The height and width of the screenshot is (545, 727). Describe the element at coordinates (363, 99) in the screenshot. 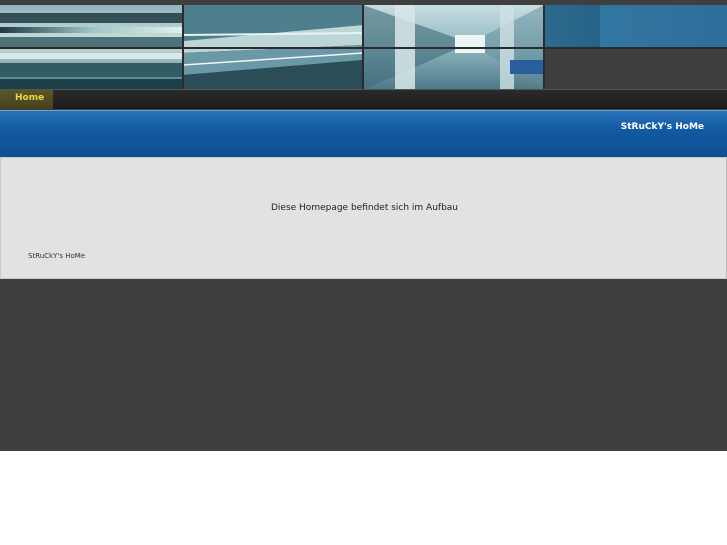

I see `main-navigation: Home` at that location.